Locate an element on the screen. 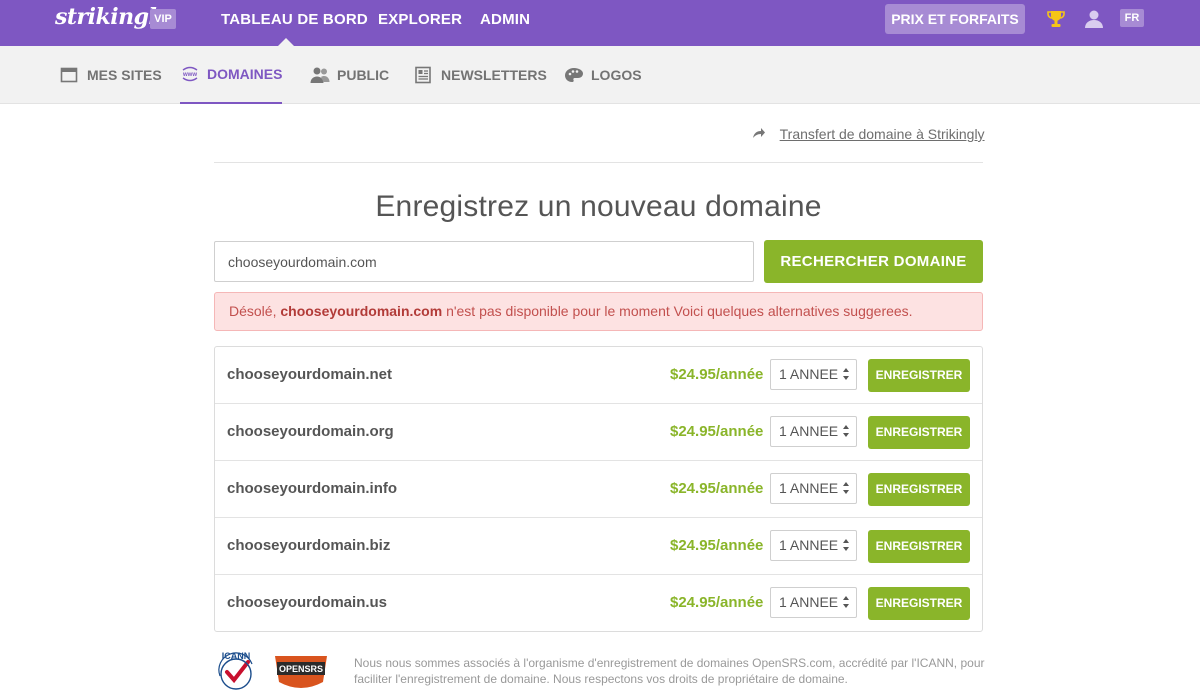  subnav-logos: LOGOS is located at coordinates (603, 75).